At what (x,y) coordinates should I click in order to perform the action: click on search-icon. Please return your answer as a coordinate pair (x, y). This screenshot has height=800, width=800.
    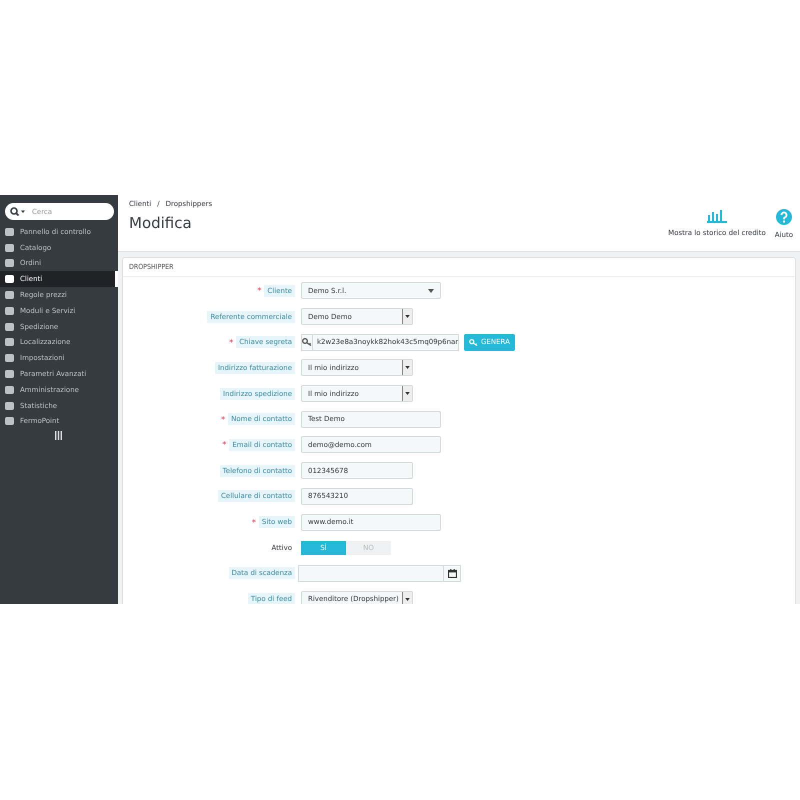
    Looking at the image, I should click on (18, 212).